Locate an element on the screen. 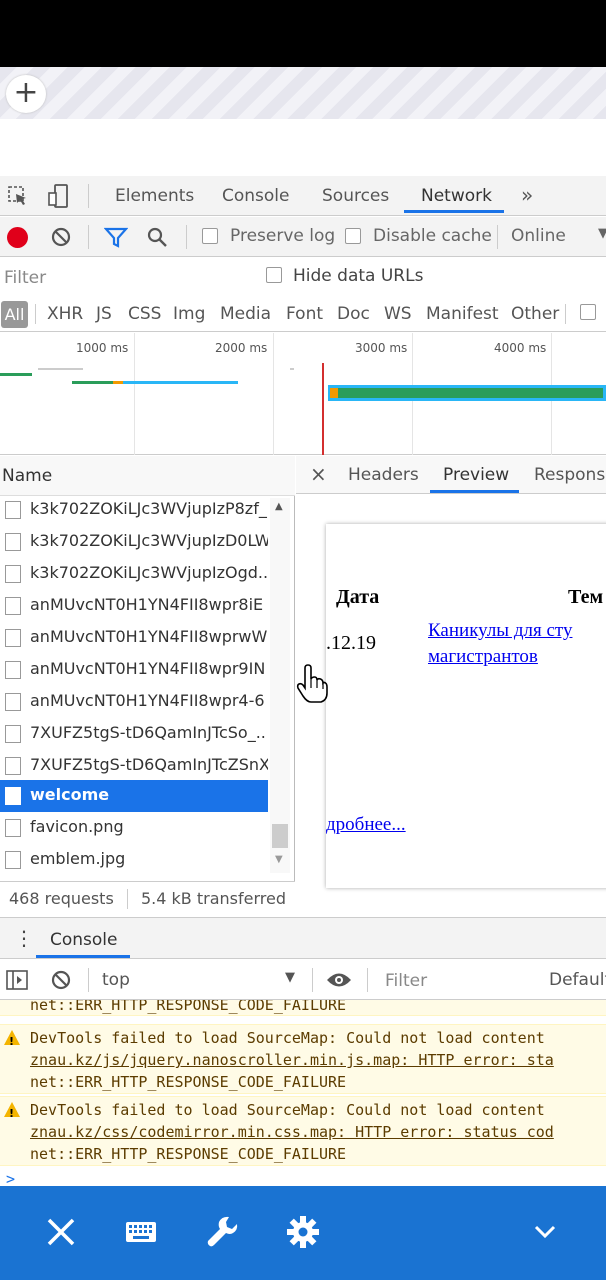  drawer-tab-console: Console is located at coordinates (84, 940).